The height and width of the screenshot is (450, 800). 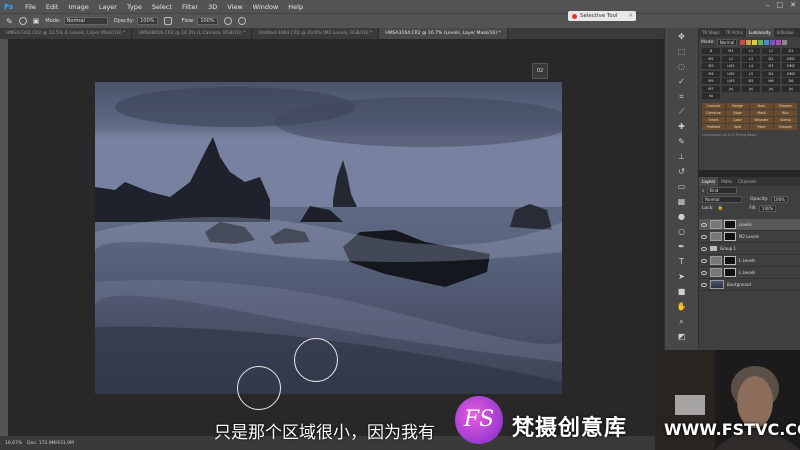 I want to click on tab-initialize: Initialize, so click(x=785, y=32).